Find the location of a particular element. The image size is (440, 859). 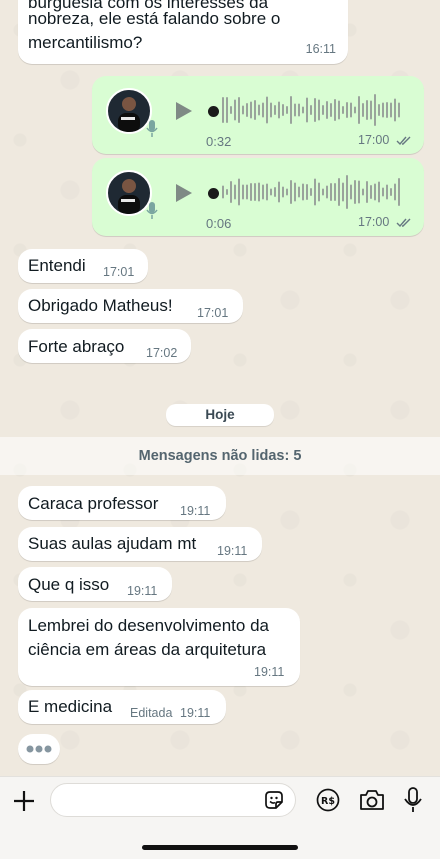

message-text: nobreza, ele está falando sobre o is located at coordinates (154, 18).